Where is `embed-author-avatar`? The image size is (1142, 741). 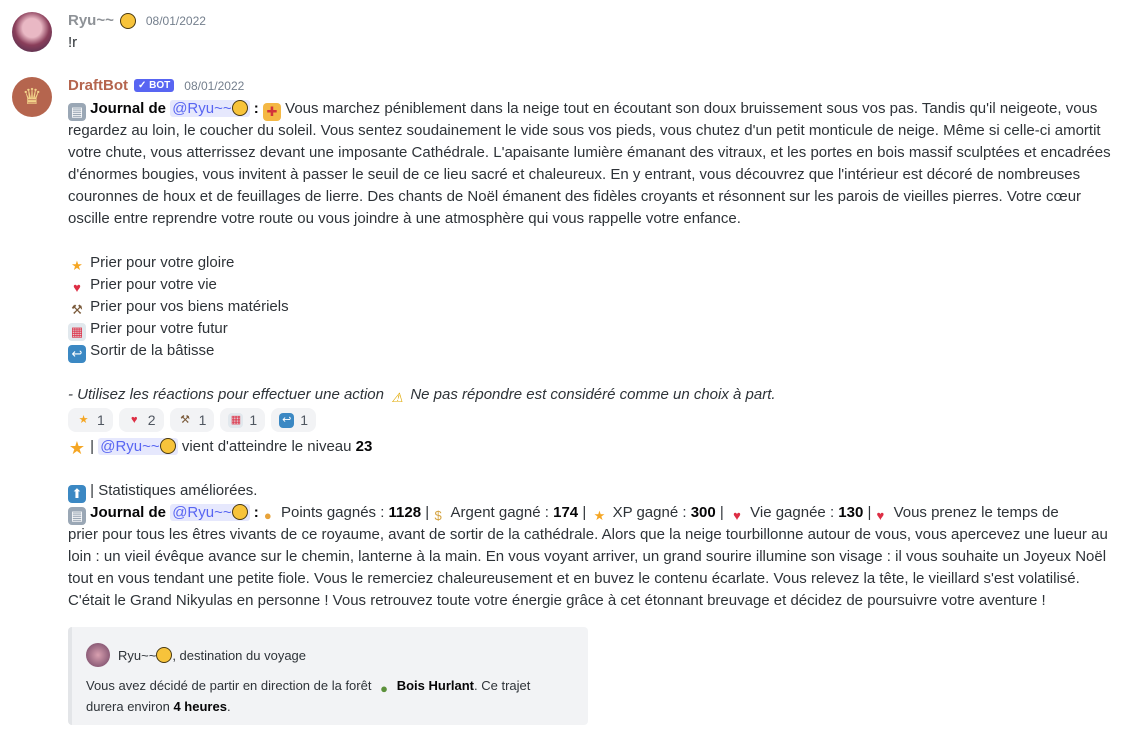
embed-author-avatar is located at coordinates (98, 655).